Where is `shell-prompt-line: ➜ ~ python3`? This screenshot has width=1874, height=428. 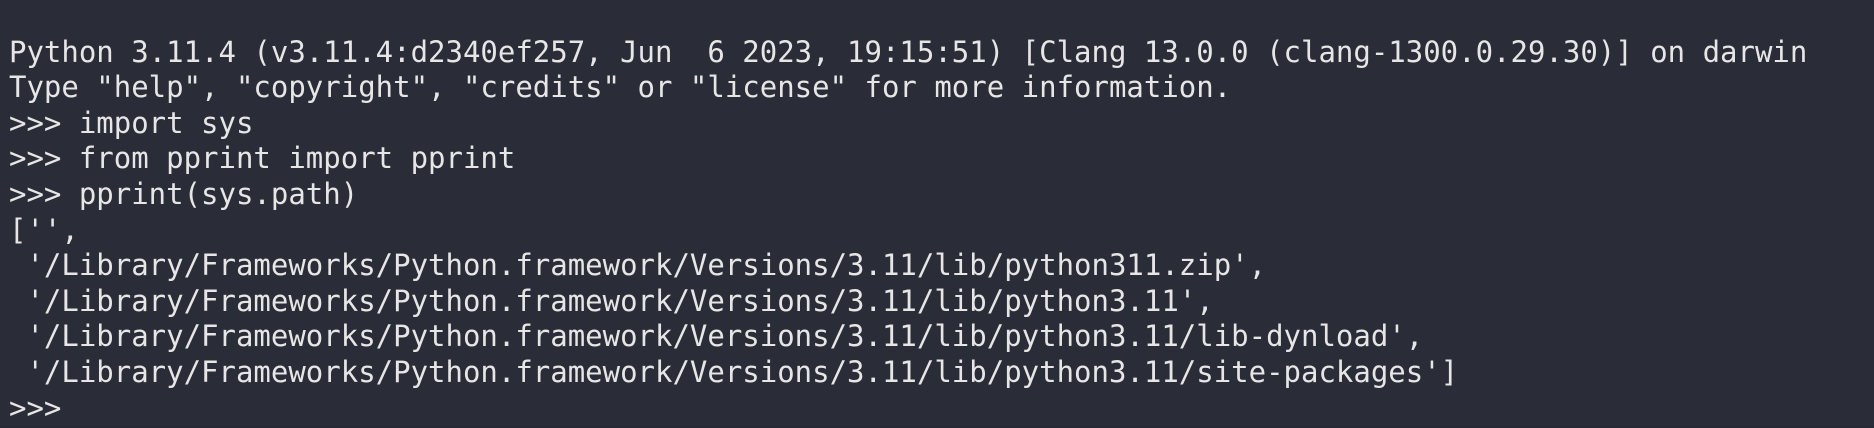
shell-prompt-line: ➜ ~ python3 is located at coordinates (941, 17).